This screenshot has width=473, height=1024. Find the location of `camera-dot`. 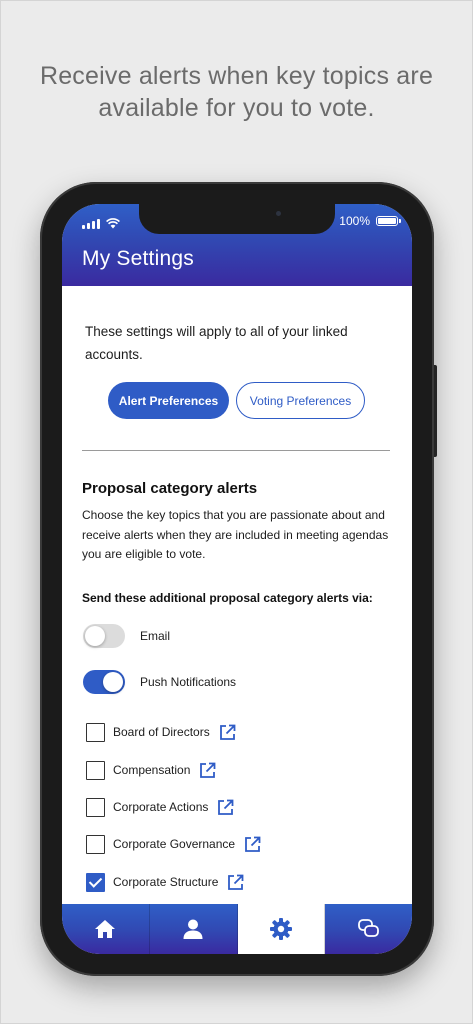

camera-dot is located at coordinates (278, 213).